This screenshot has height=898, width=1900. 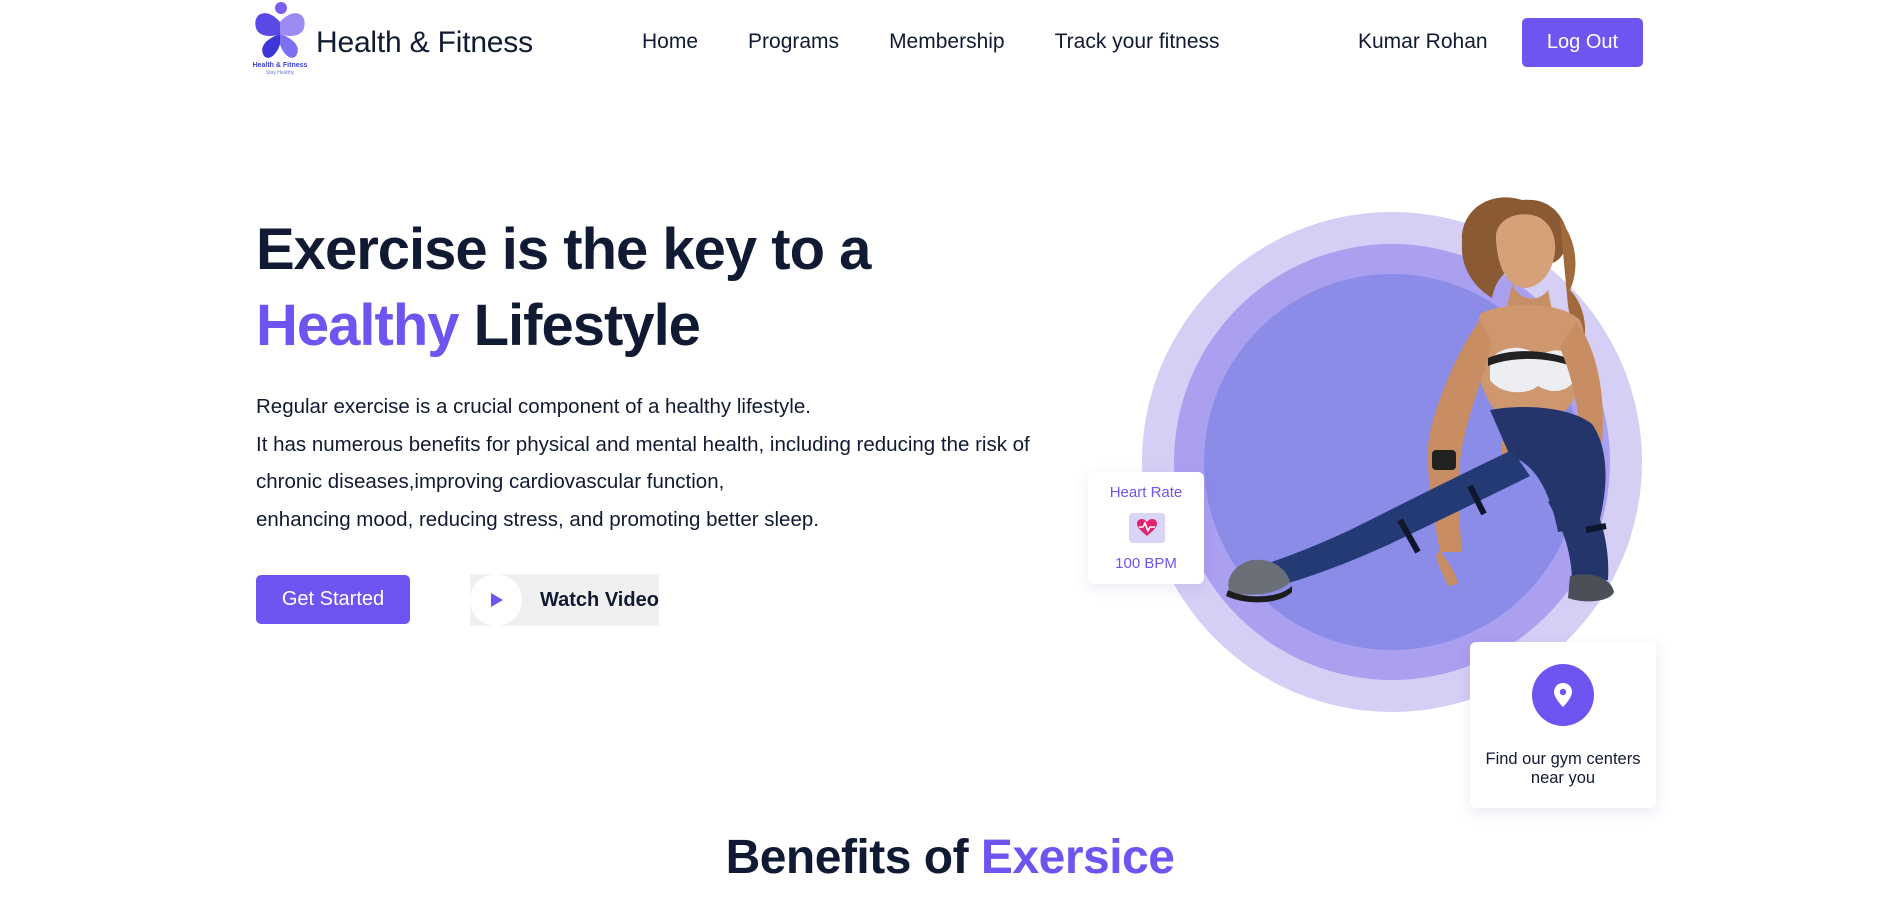 What do you see at coordinates (333, 599) in the screenshot?
I see `get-started-button: Get Started` at bounding box center [333, 599].